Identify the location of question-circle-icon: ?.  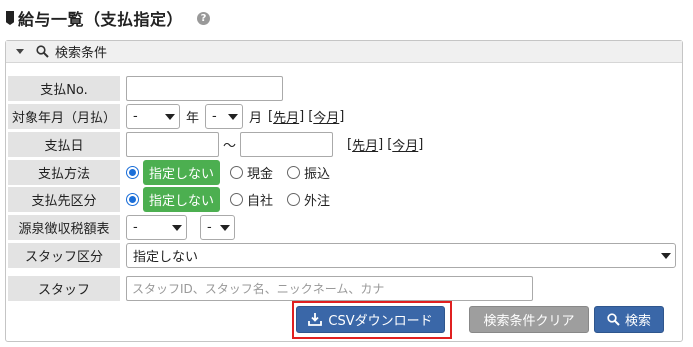
(204, 18).